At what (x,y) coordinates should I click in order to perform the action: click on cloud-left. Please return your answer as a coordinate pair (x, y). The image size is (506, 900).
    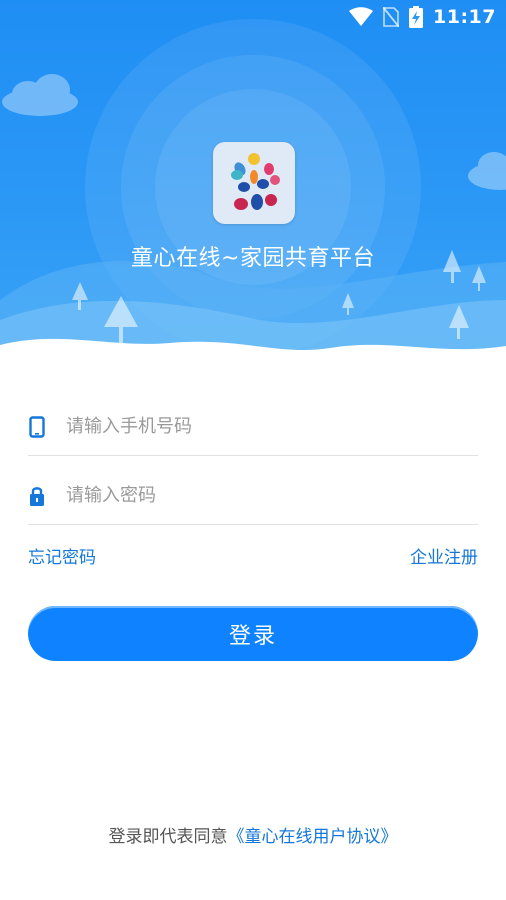
    Looking at the image, I should click on (40, 95).